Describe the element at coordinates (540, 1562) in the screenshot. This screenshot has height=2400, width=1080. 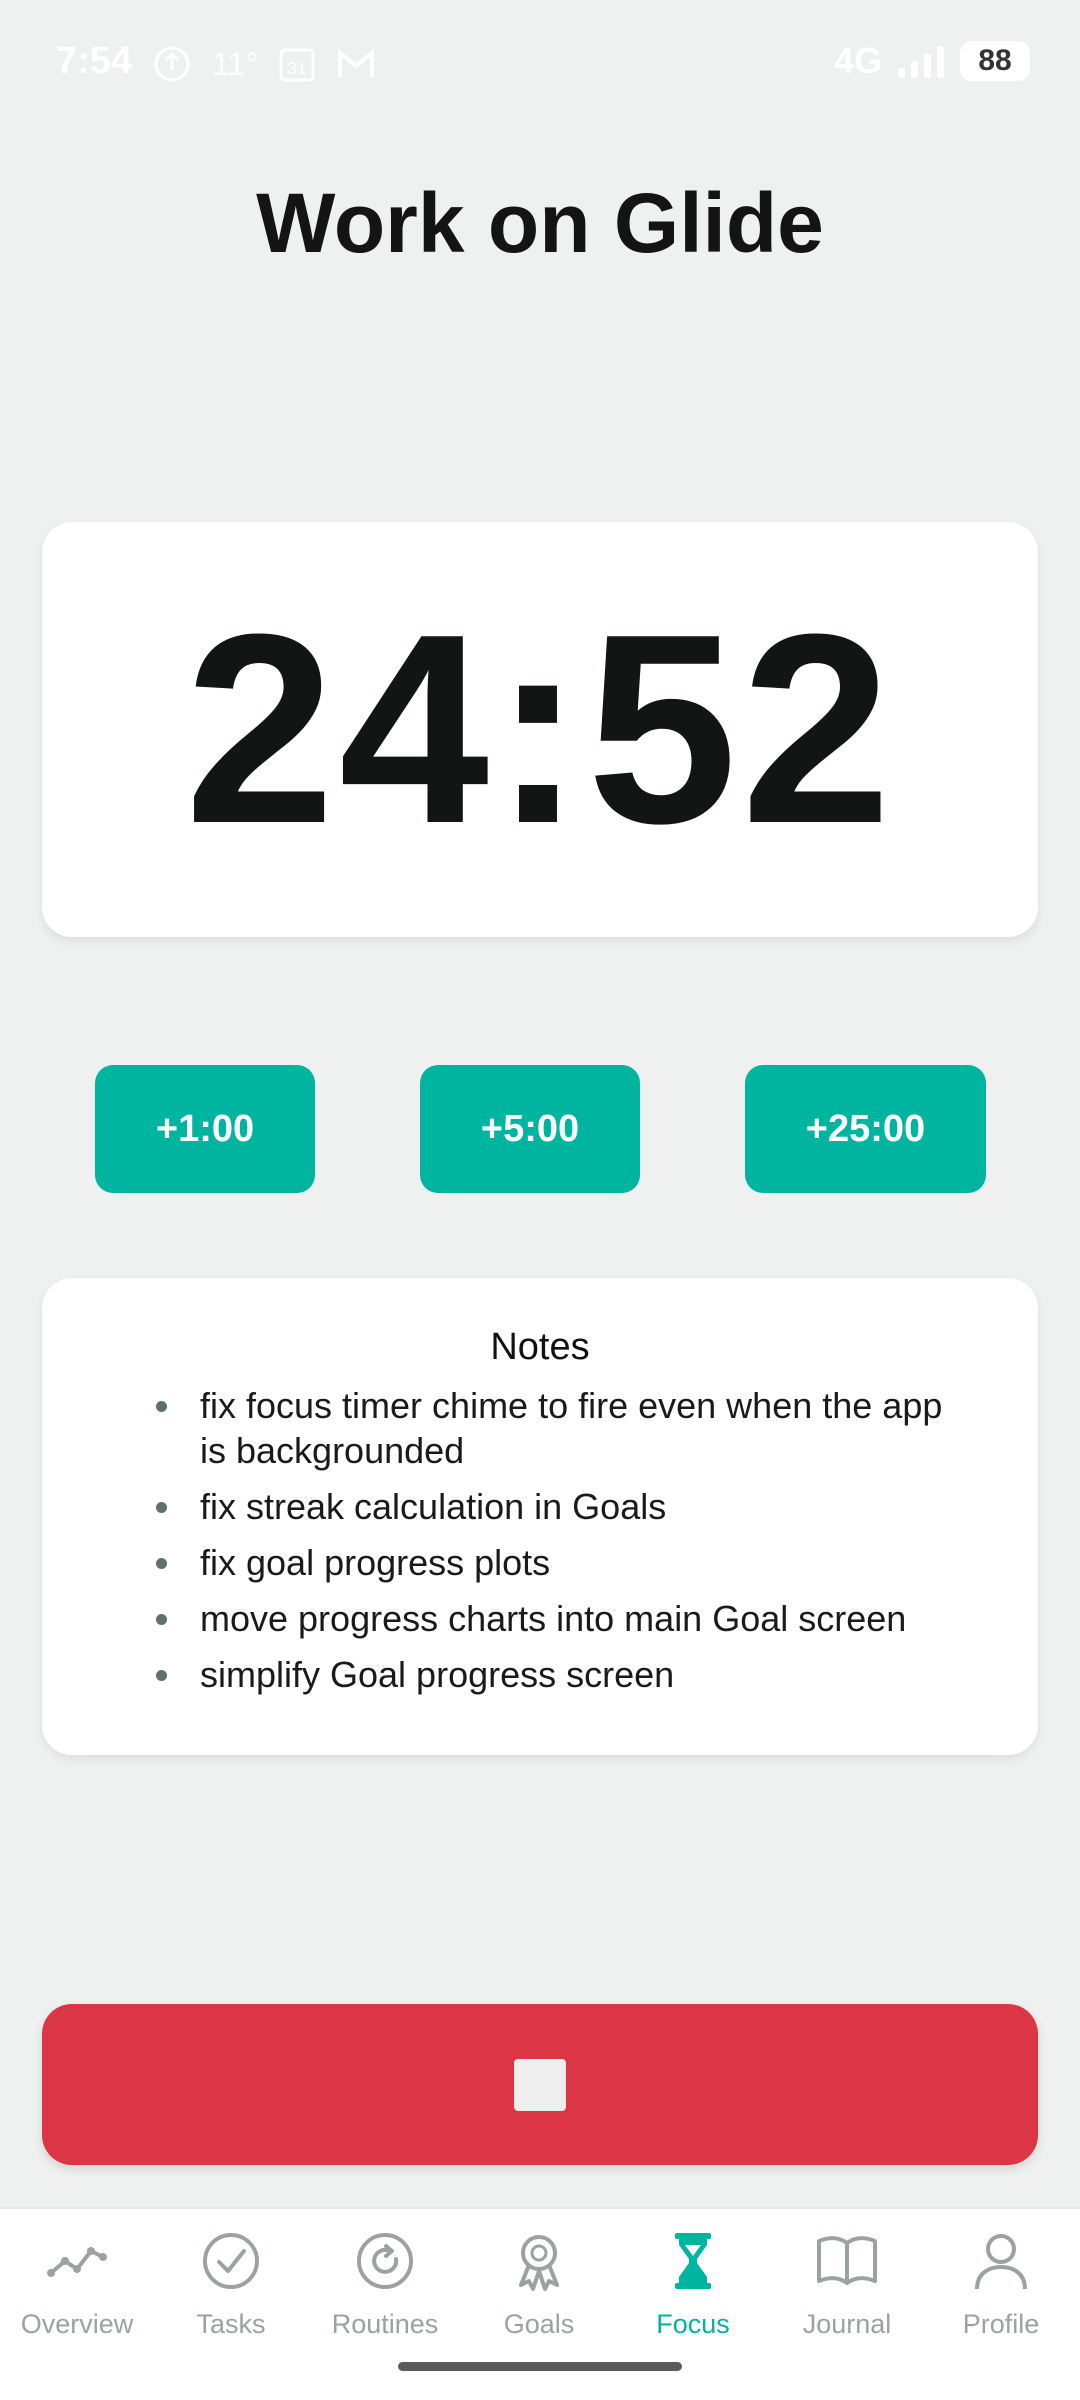
I see `list-item: fix goal progress plots` at that location.